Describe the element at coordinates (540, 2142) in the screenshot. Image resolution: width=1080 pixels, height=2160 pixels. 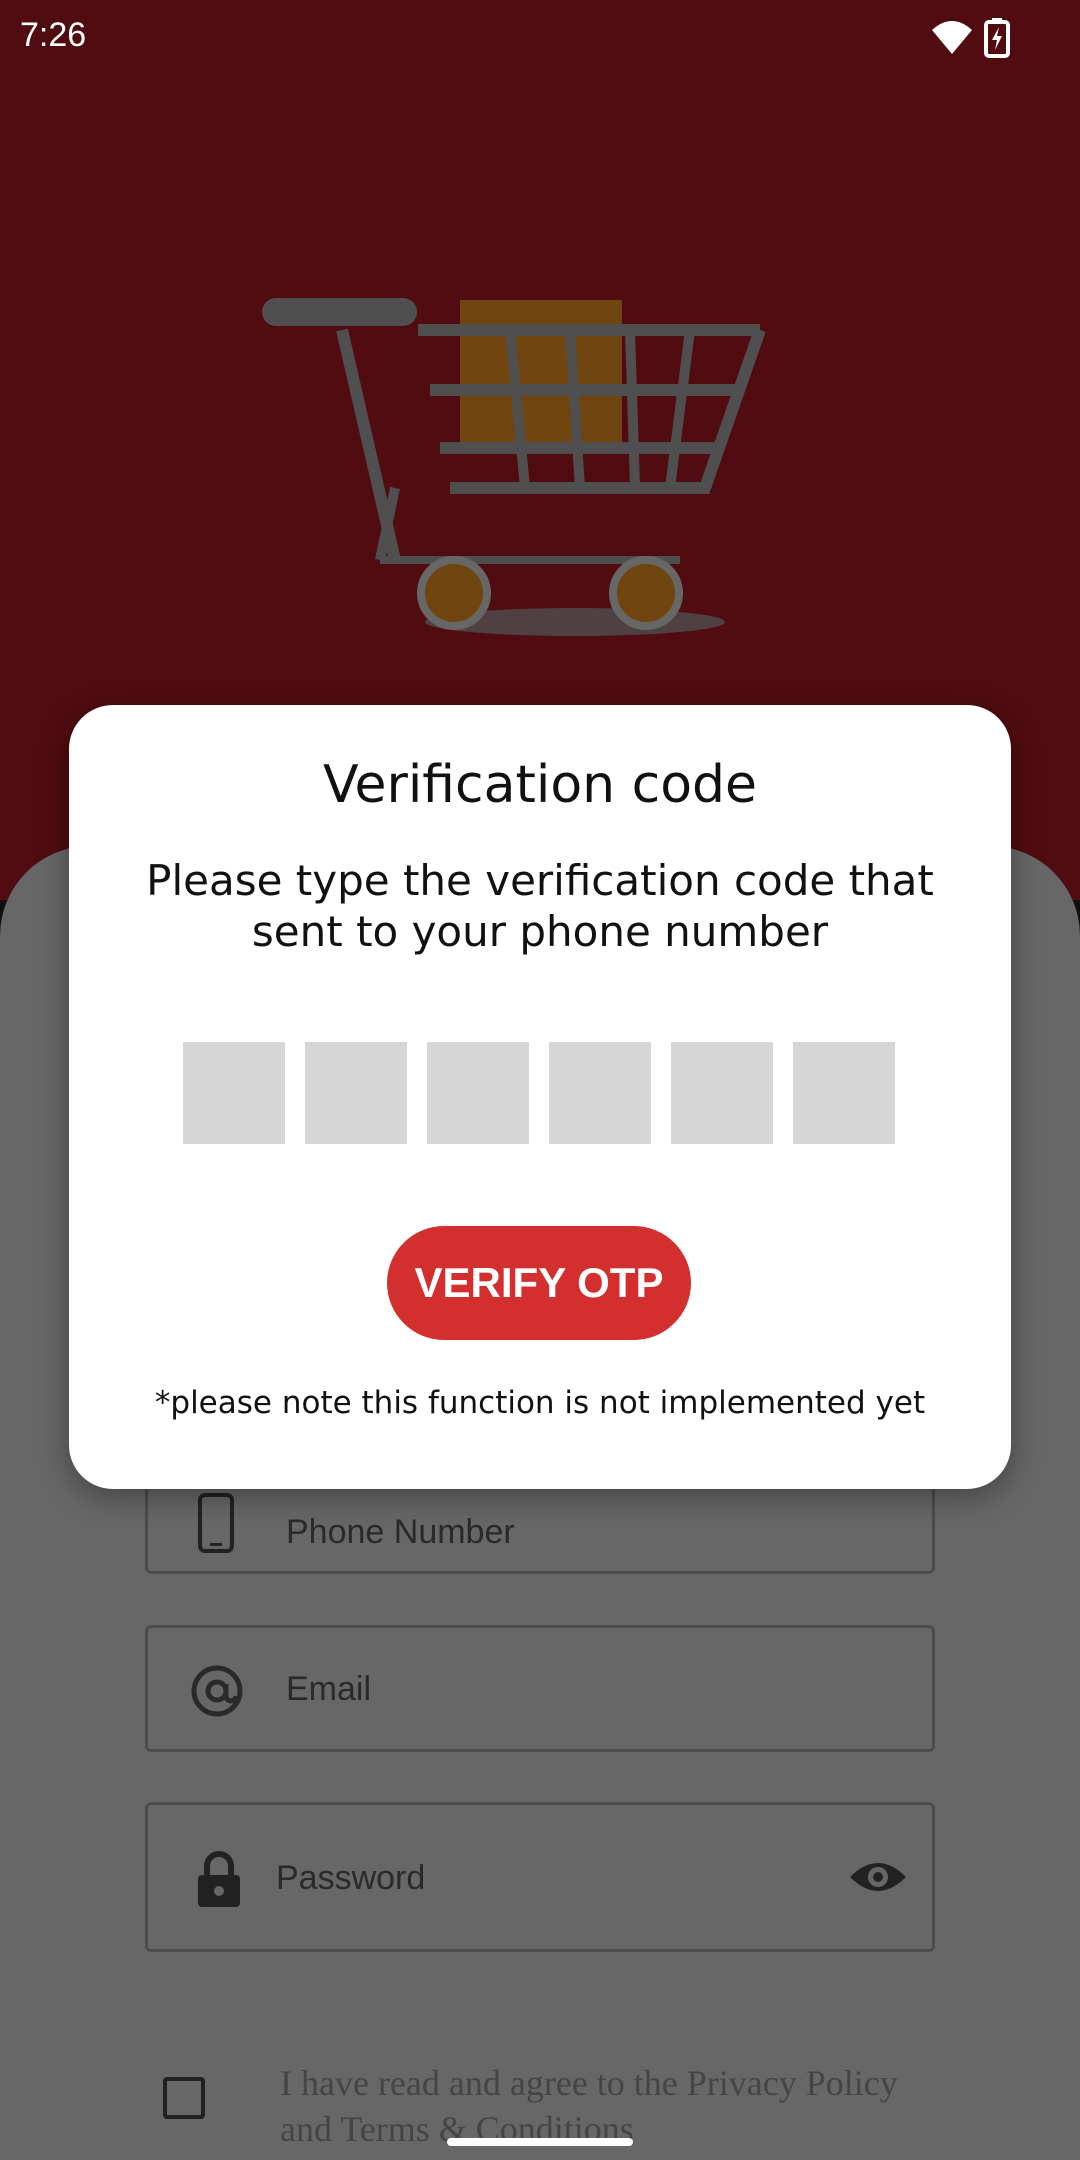
I see `home-indicator` at that location.